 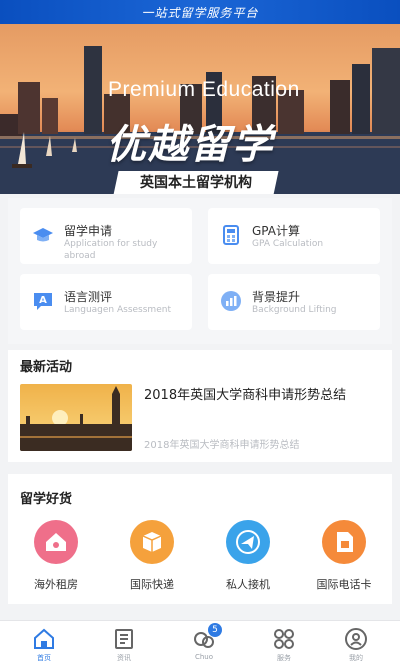 I want to click on service-card-background: 背景提升 Background Lifting, so click(x=294, y=302).